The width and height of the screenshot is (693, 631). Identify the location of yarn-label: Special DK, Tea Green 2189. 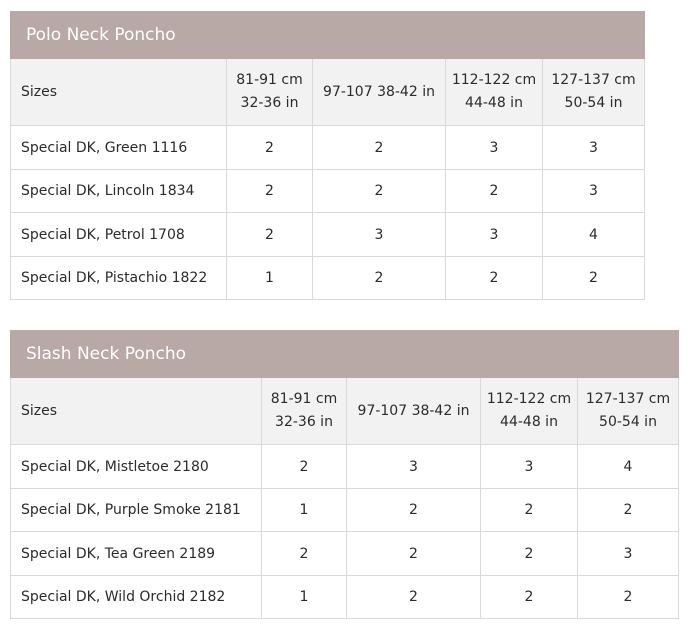
(136, 553).